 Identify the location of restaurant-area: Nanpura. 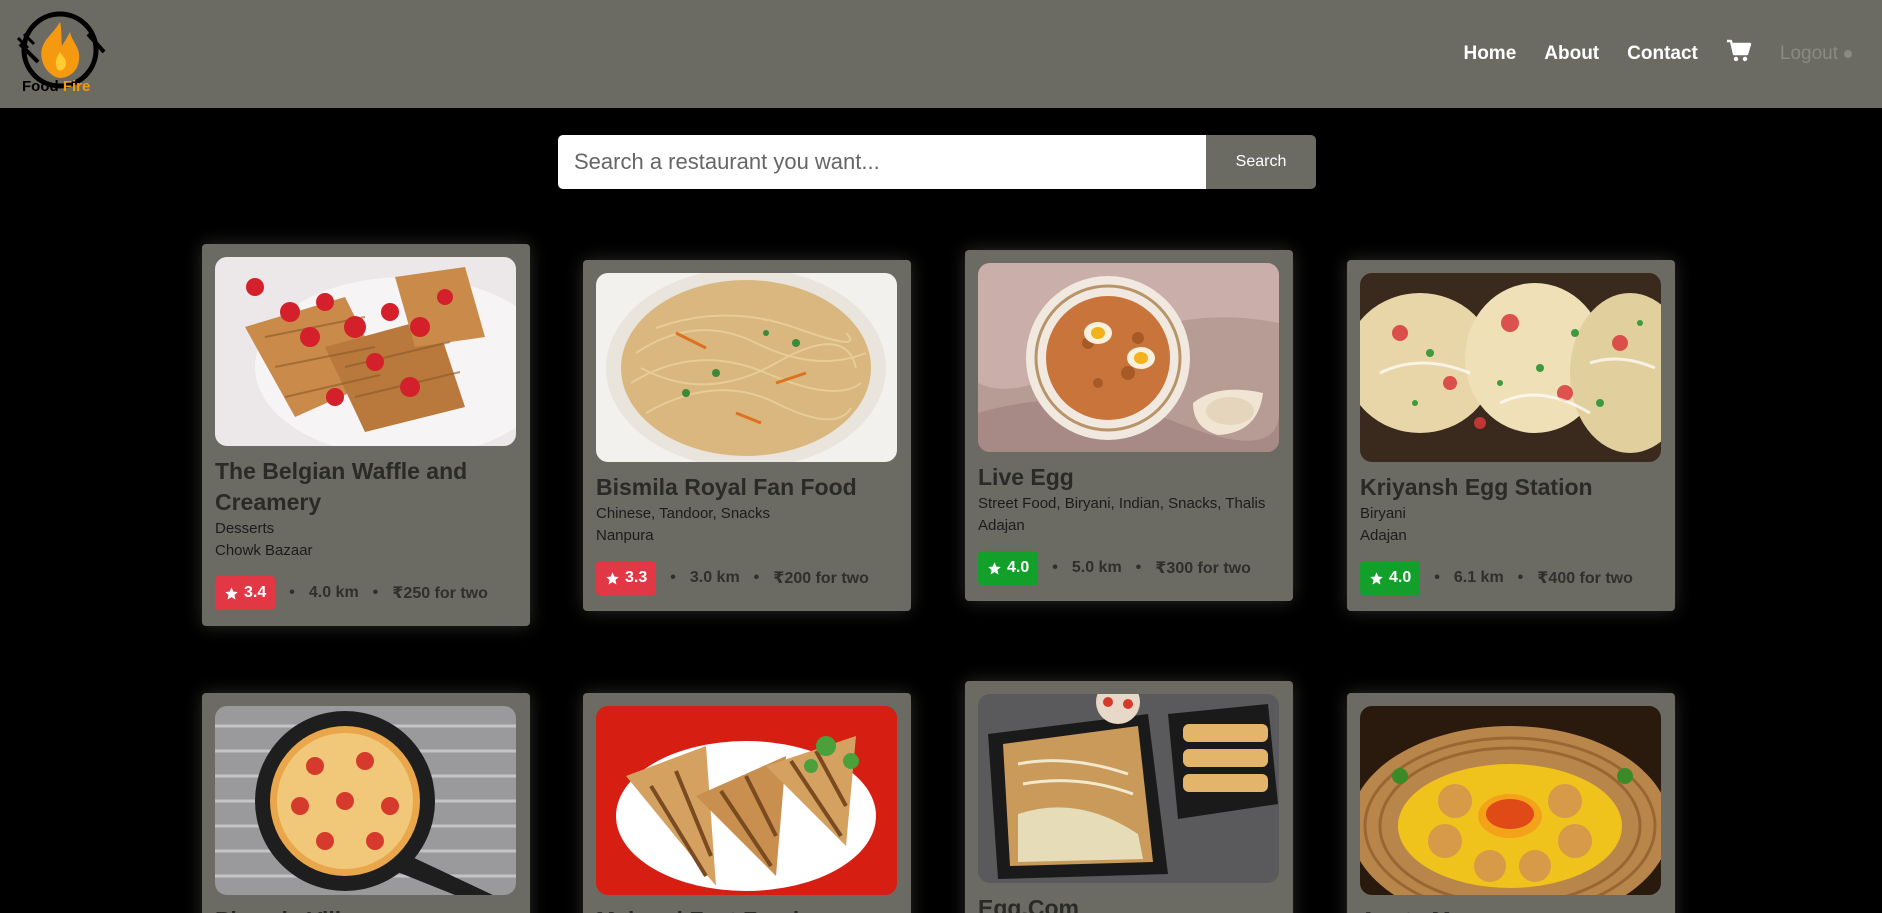
(625, 535).